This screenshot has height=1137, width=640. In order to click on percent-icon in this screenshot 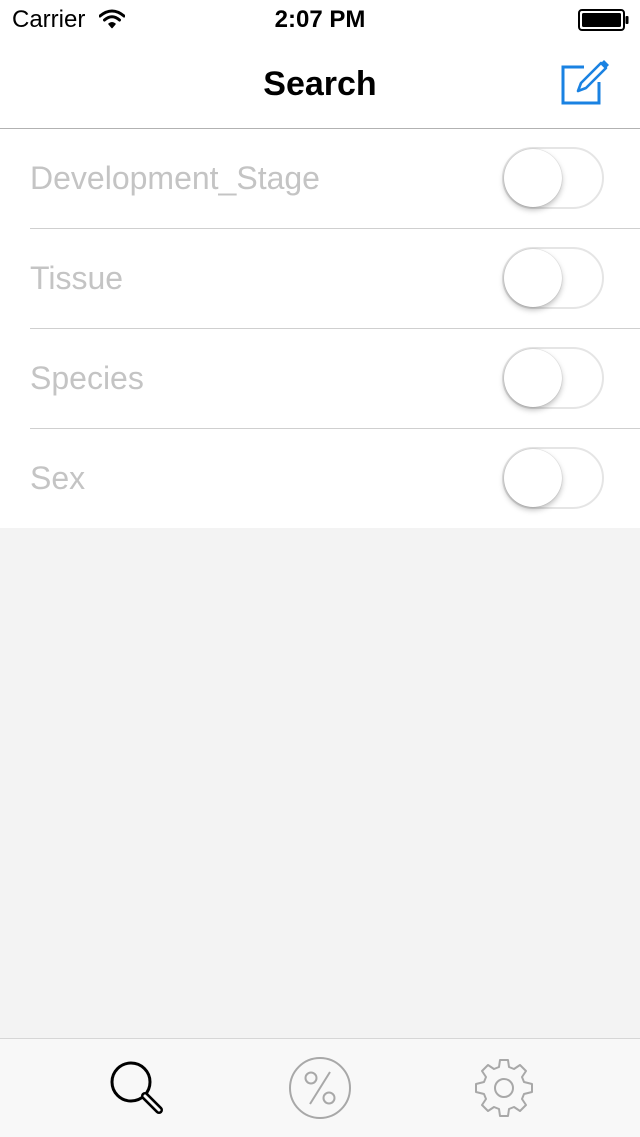, I will do `click(320, 1088)`.